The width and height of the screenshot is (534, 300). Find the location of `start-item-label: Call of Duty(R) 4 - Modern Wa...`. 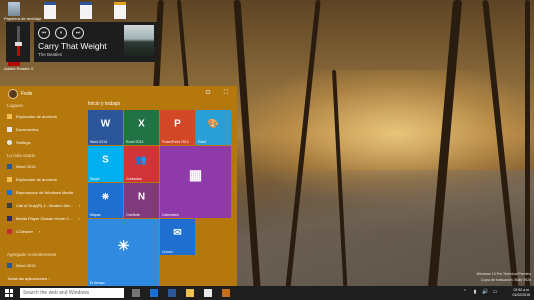

start-item-label: Call of Duty(R) 4 - Modern Wa... is located at coordinates (44, 205).